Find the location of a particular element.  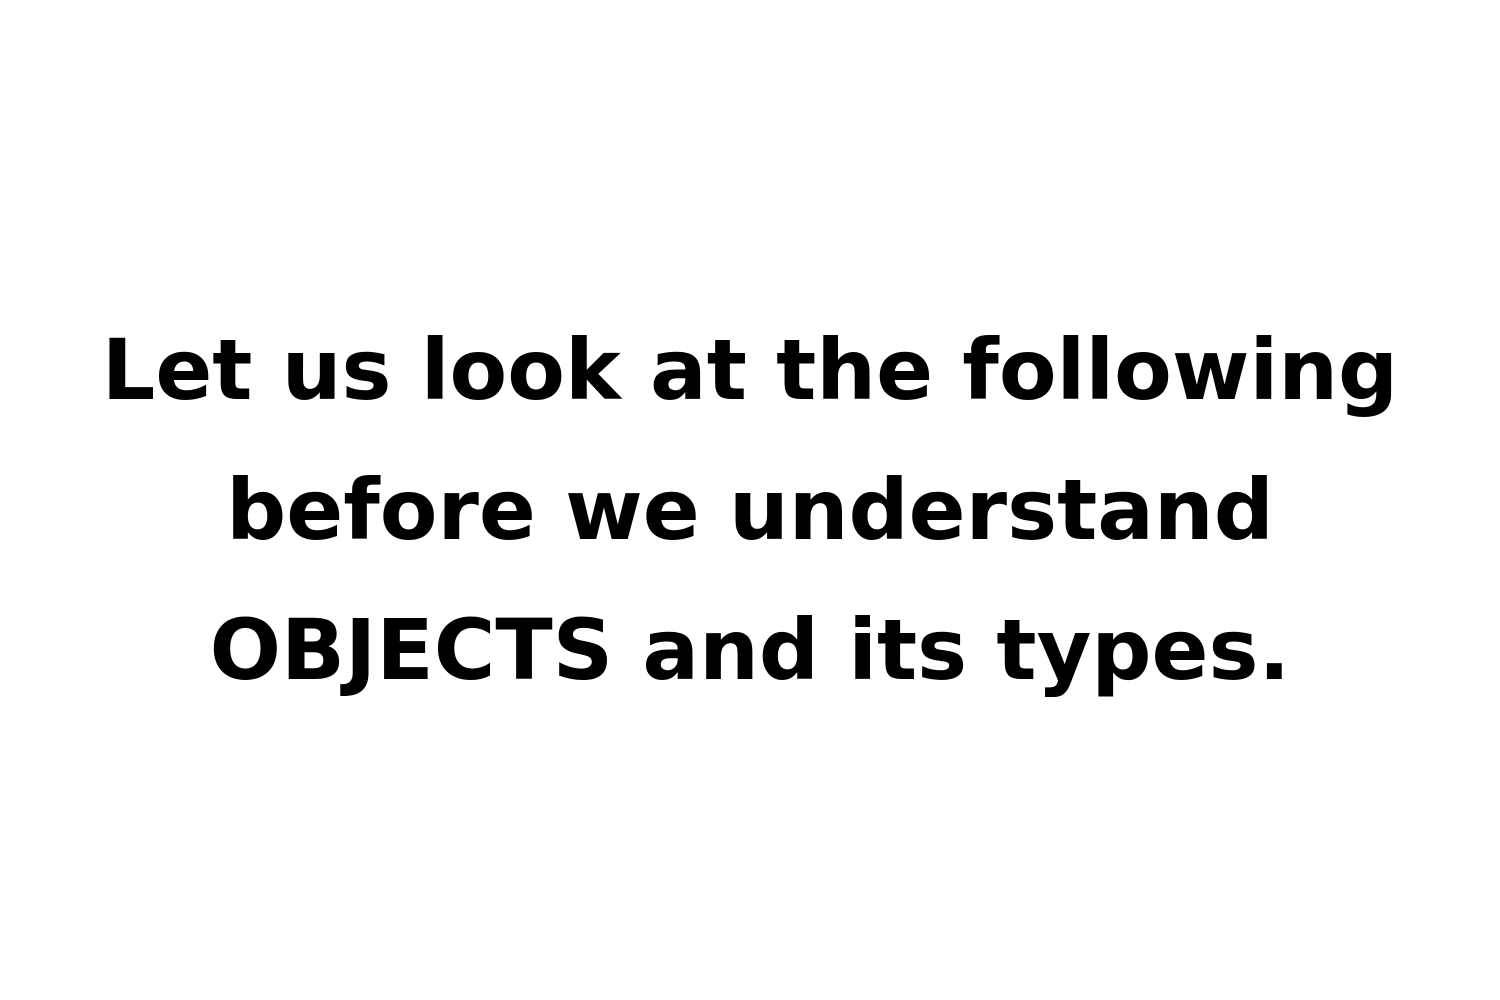

slide-text-line-2: before we understand is located at coordinates (750, 510).